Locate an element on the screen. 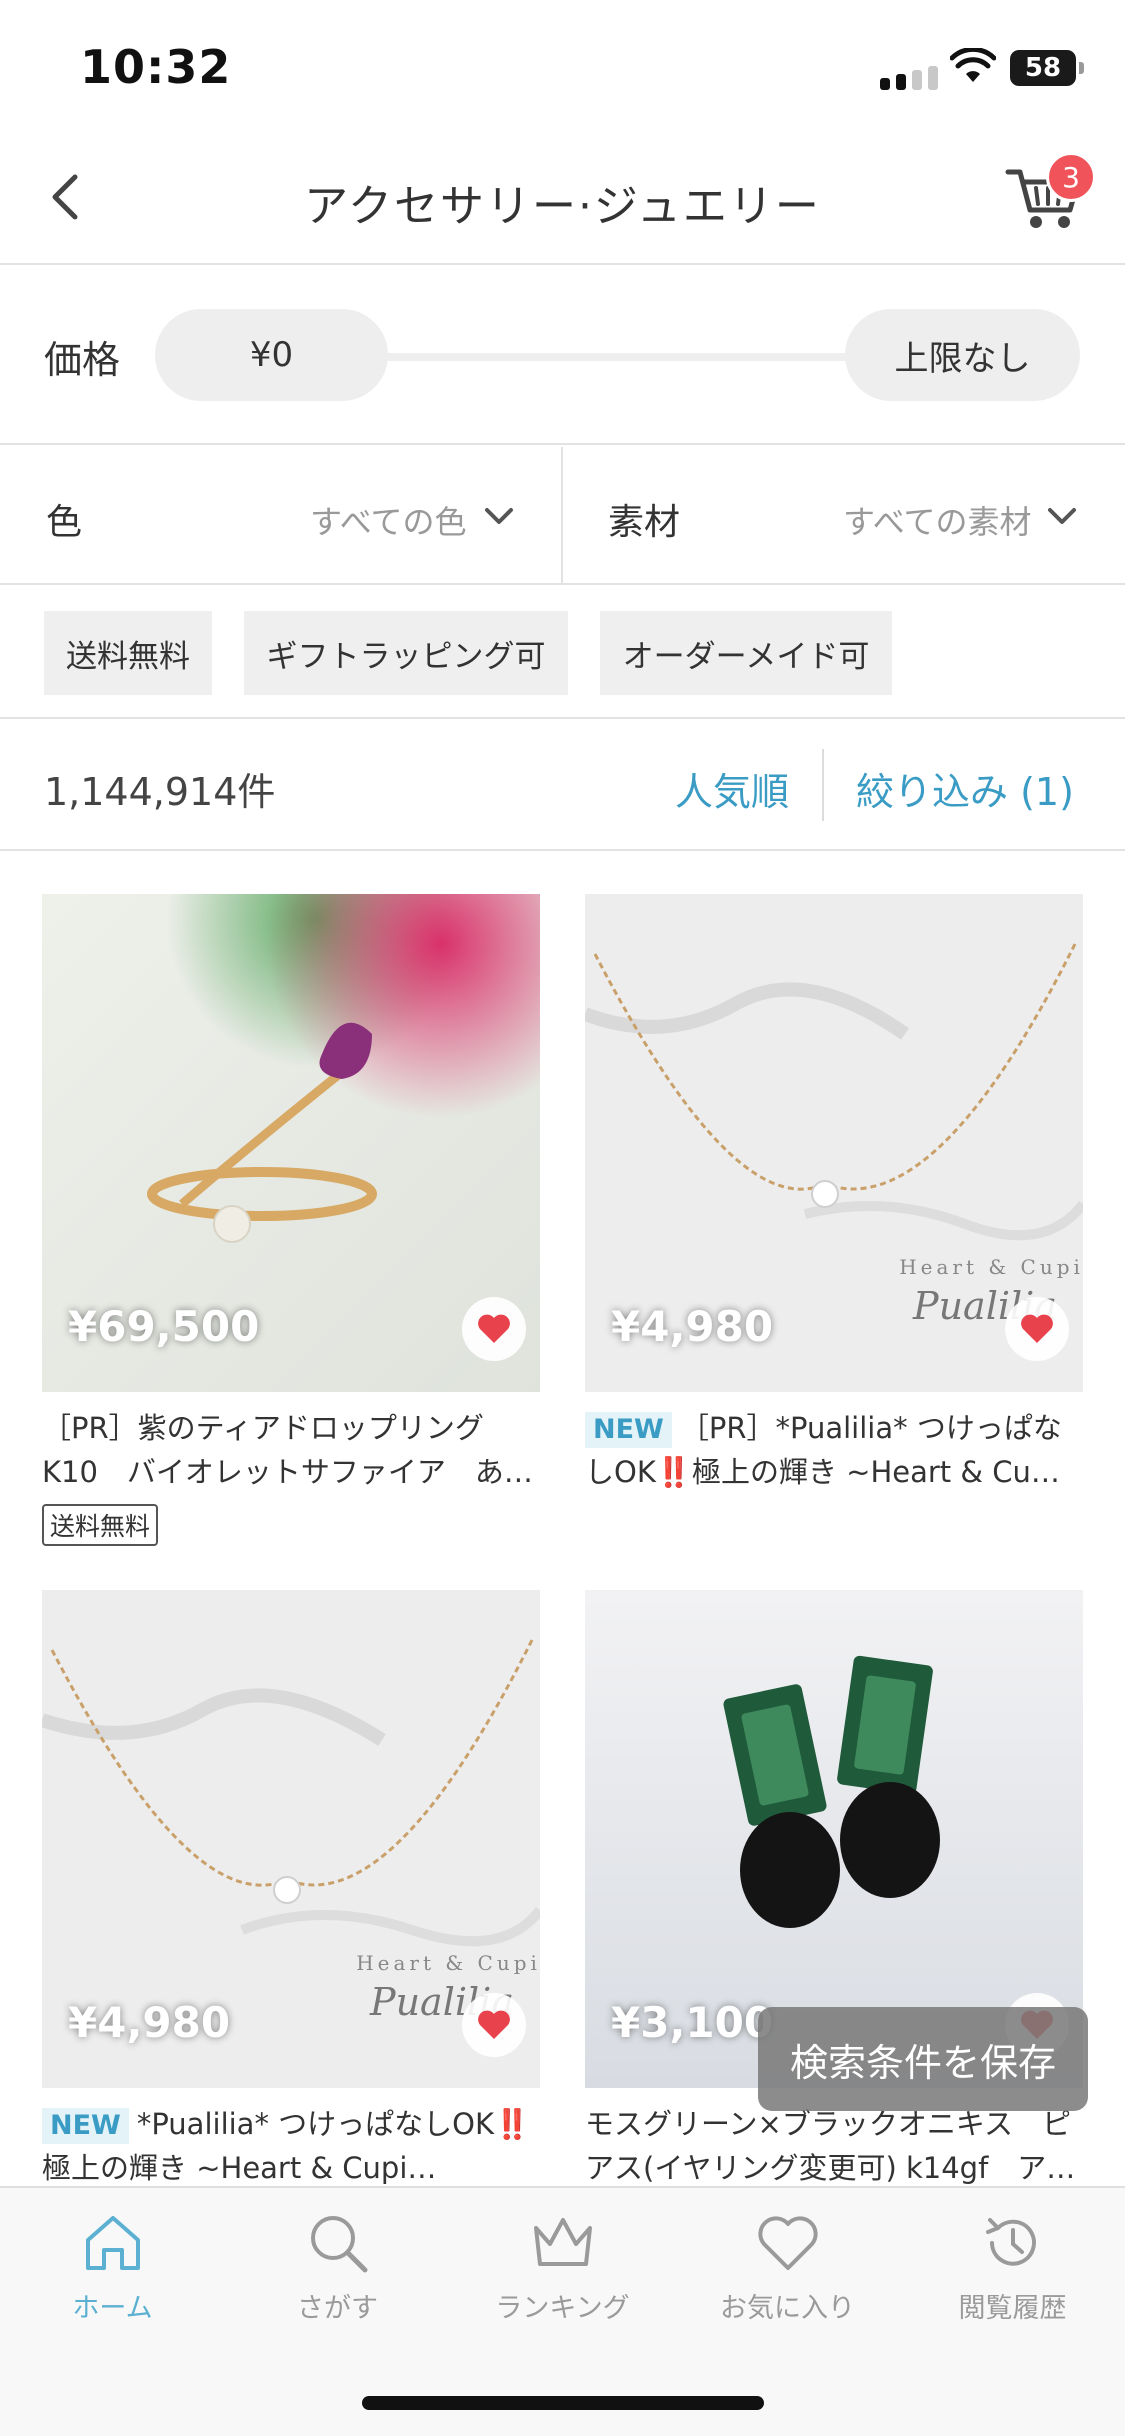 Image resolution: width=1125 pixels, height=2436 pixels. material-select: 素材 すべての素材 is located at coordinates (844, 516).